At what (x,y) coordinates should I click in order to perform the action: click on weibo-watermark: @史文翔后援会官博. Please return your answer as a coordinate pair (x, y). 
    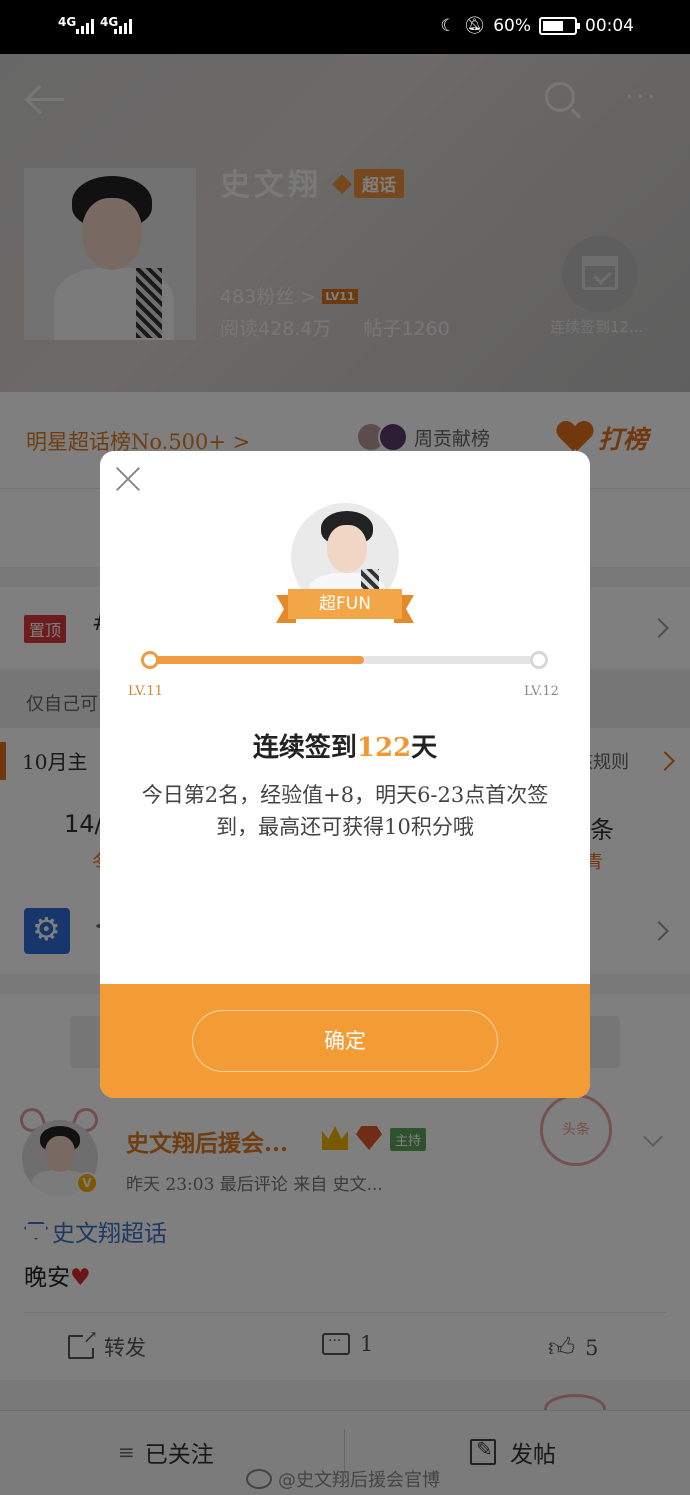
    Looking at the image, I should click on (343, 1479).